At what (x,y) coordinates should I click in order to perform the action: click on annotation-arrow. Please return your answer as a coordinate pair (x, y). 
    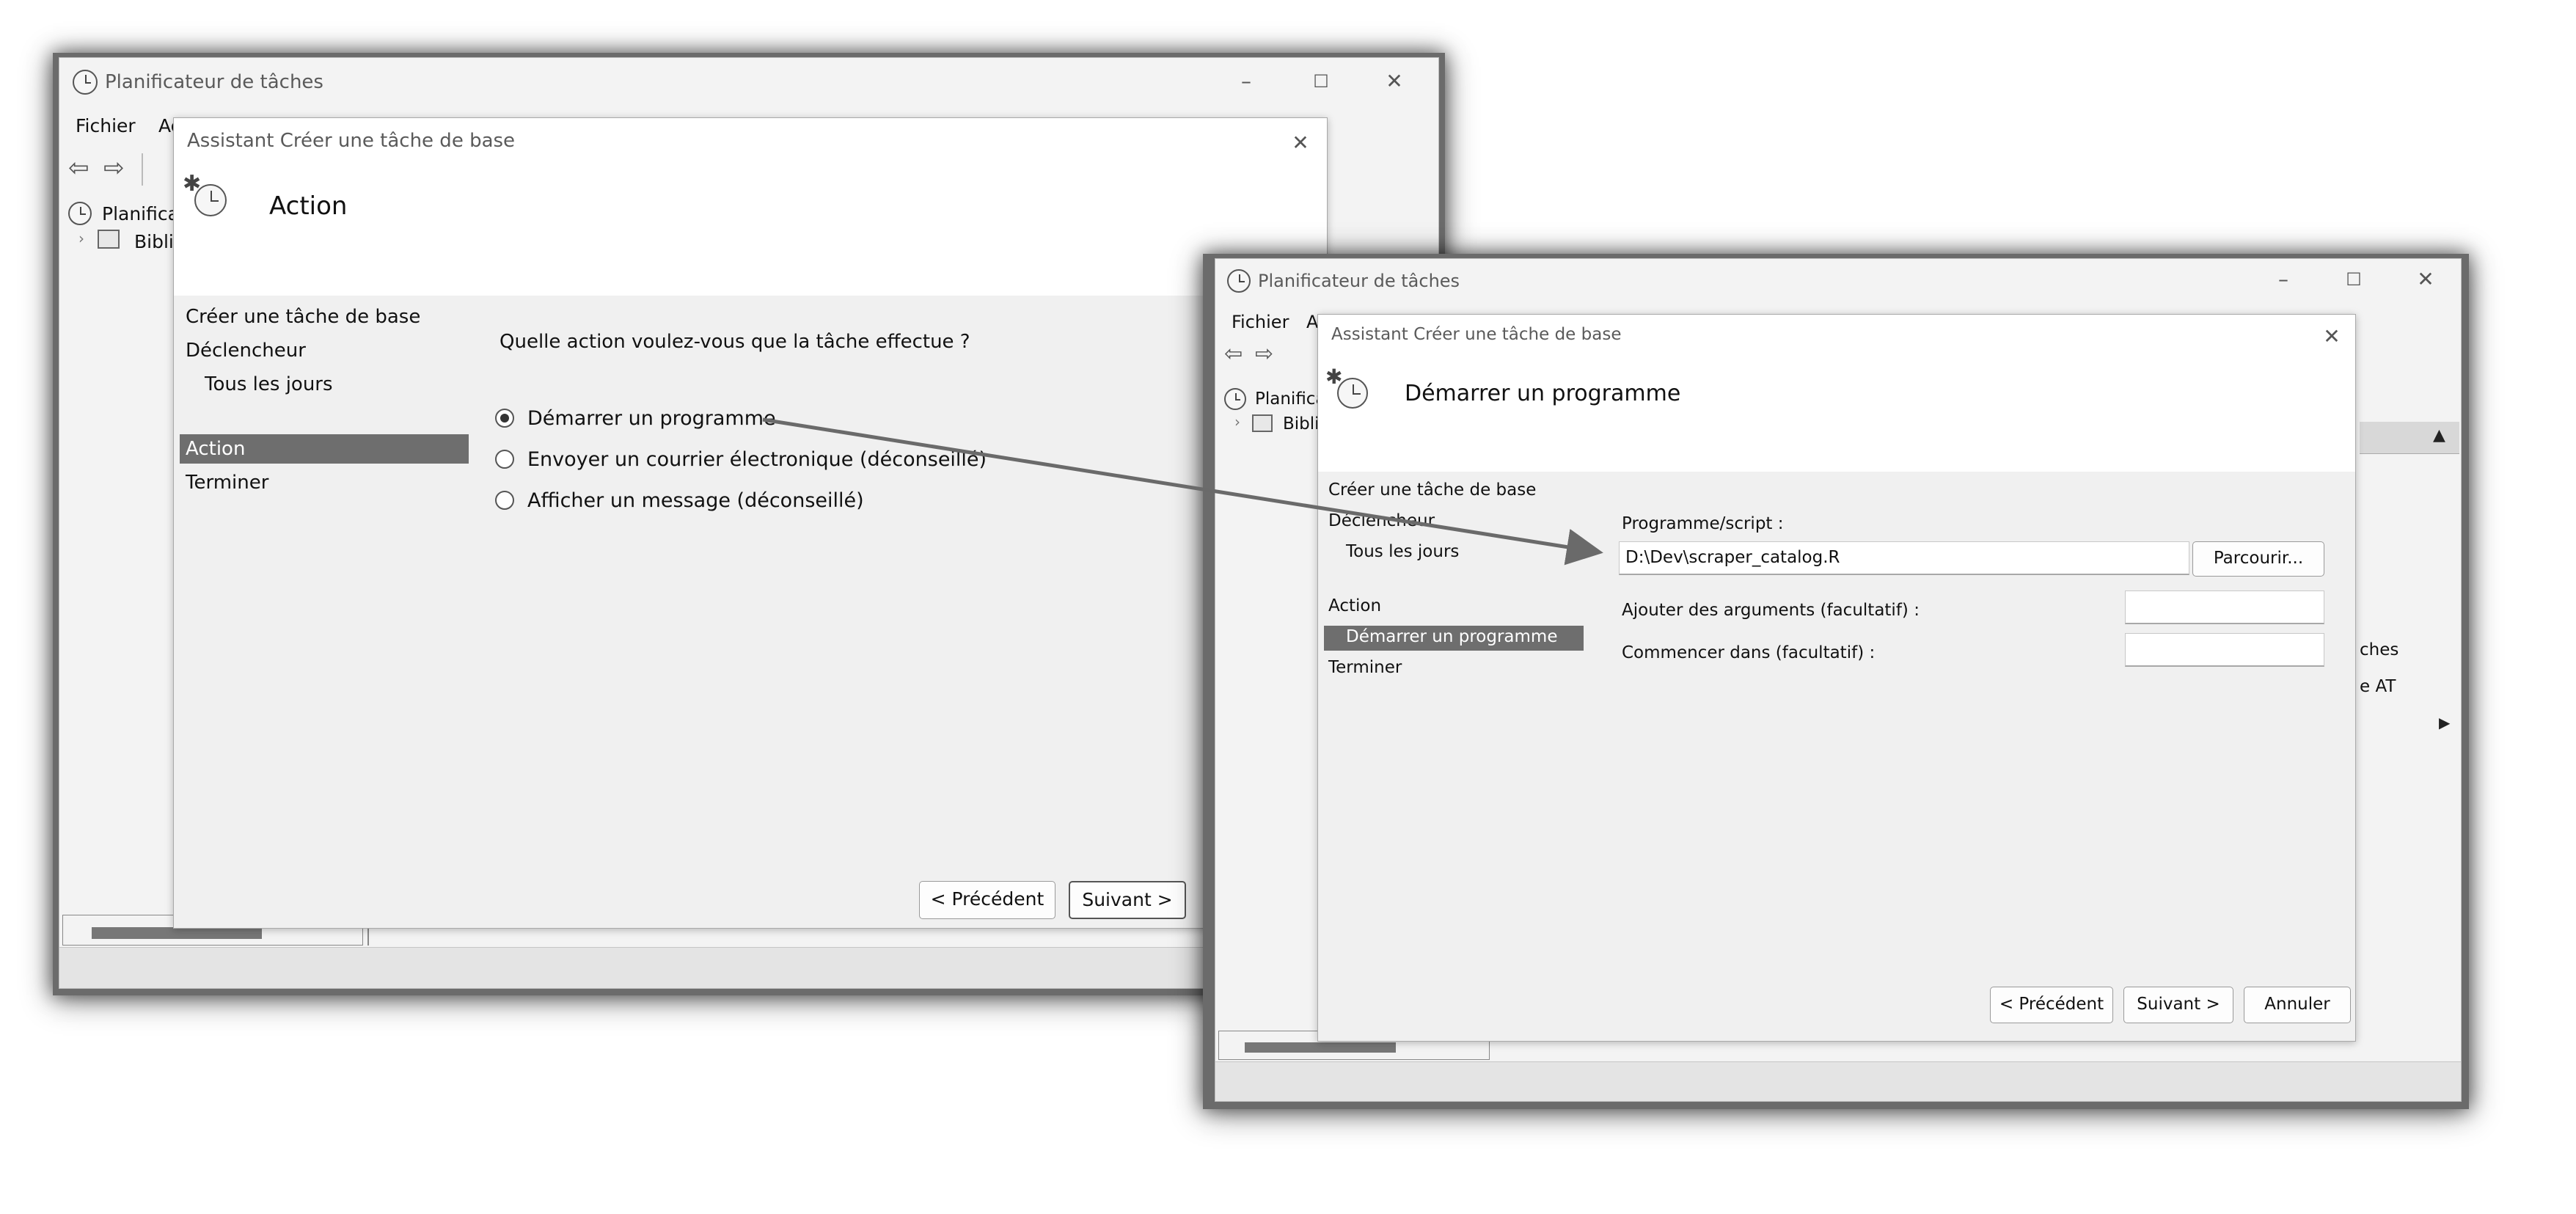
    Looking at the image, I should click on (1182, 491).